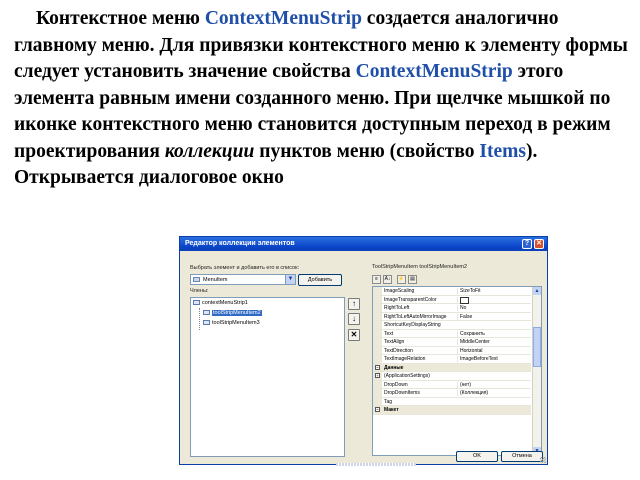  Describe the element at coordinates (209, 151) in the screenshot. I see `term-collection: коллекции` at that location.